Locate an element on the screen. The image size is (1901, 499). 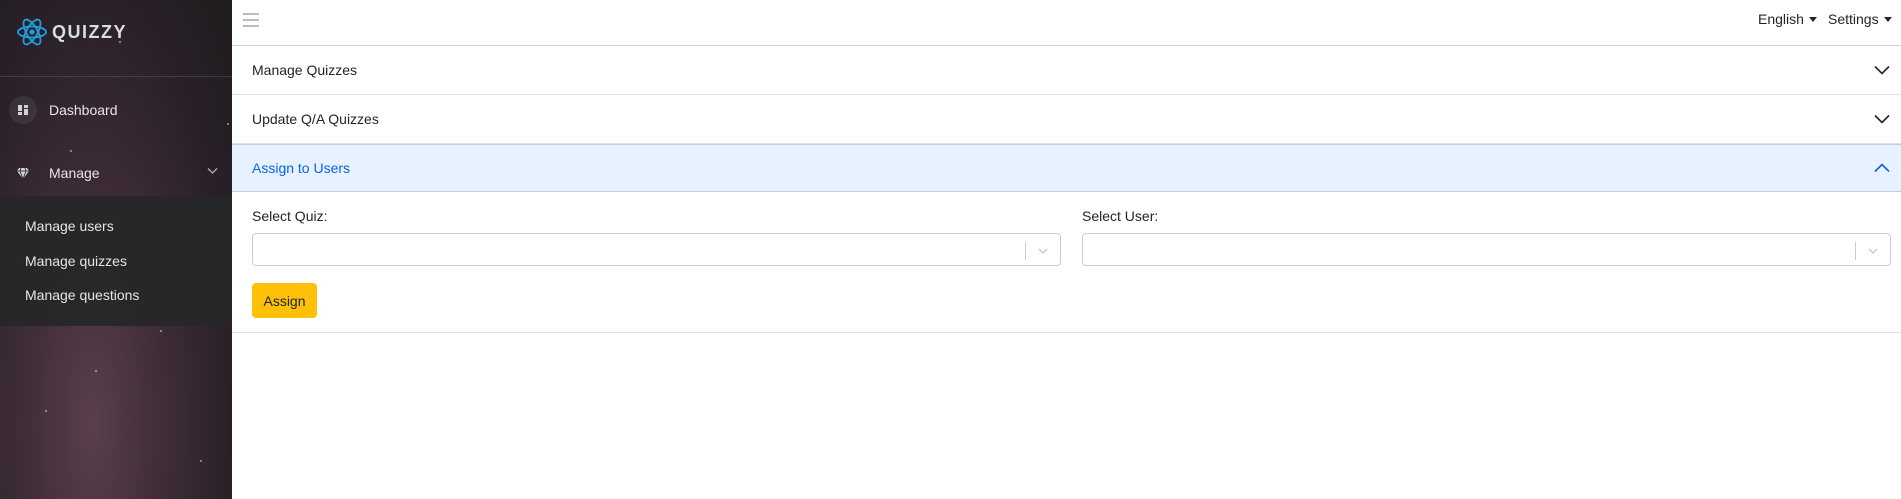
assign-button: Assign is located at coordinates (284, 300).